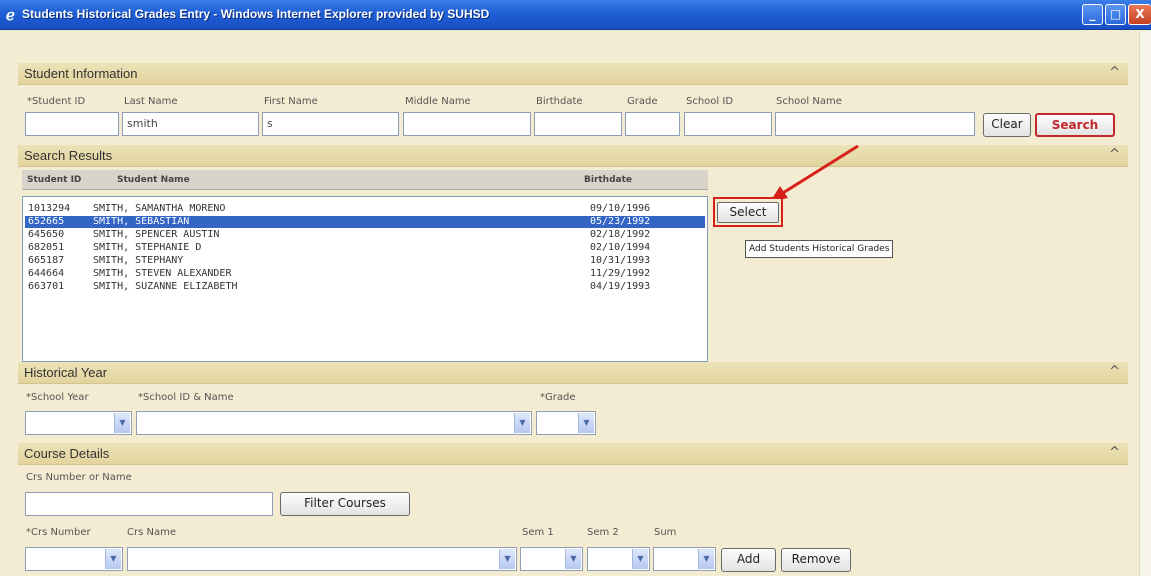  I want to click on section-title: Historical Year, so click(66, 372).